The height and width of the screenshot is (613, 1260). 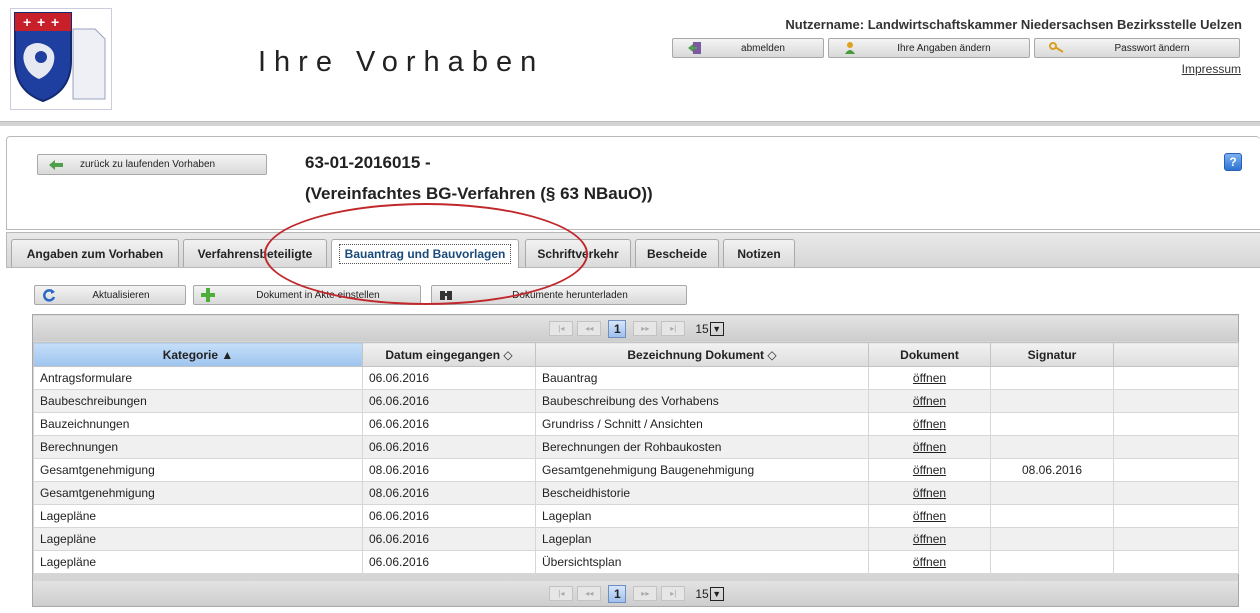 I want to click on impressum-link: Impressum, so click(x=1211, y=69).